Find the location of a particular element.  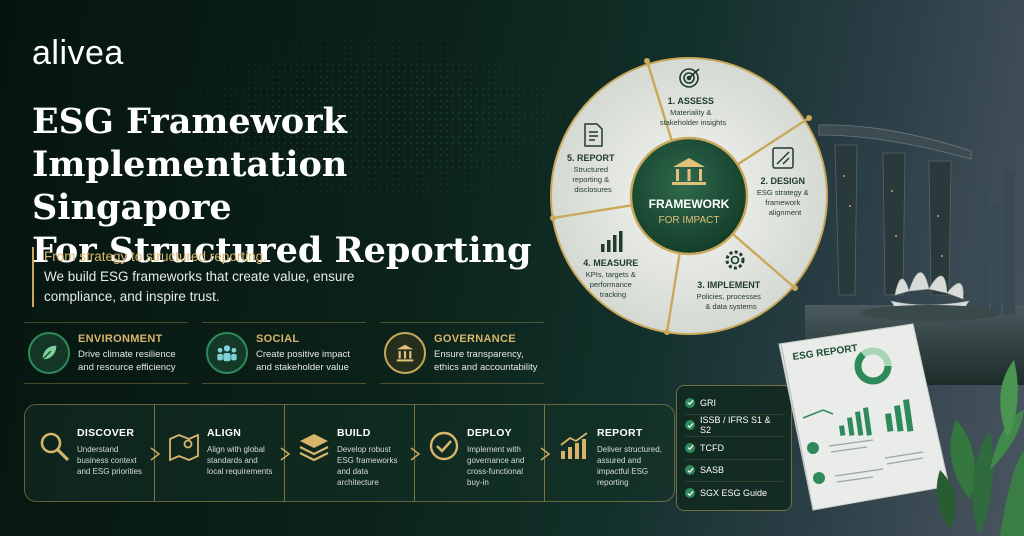

magnifier-icon is located at coordinates (54, 446).